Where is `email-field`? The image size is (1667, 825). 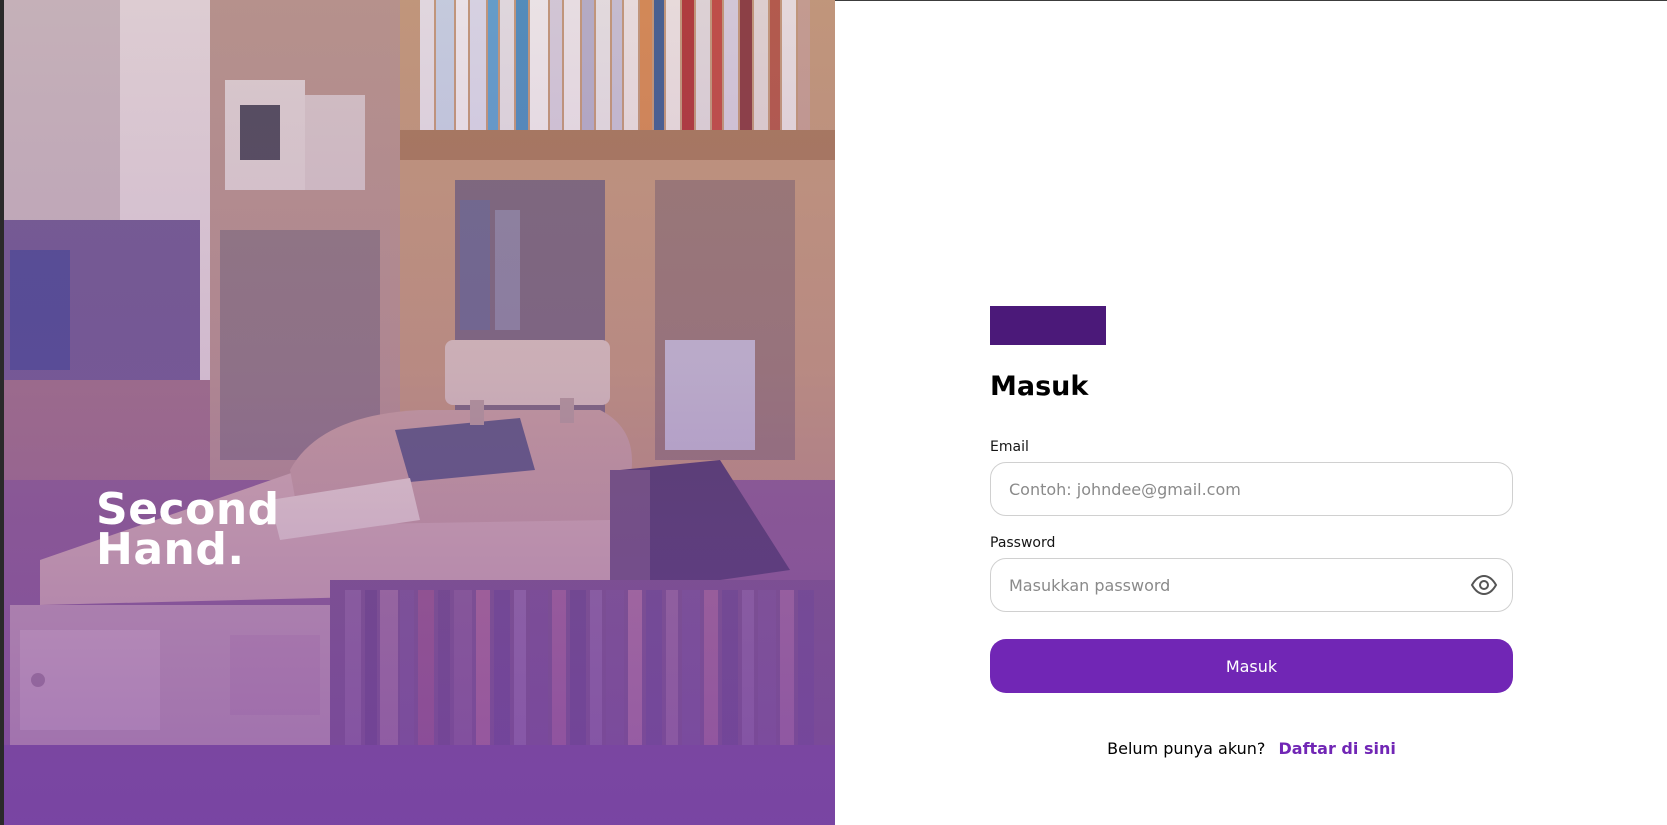
email-field is located at coordinates (1244, 489).